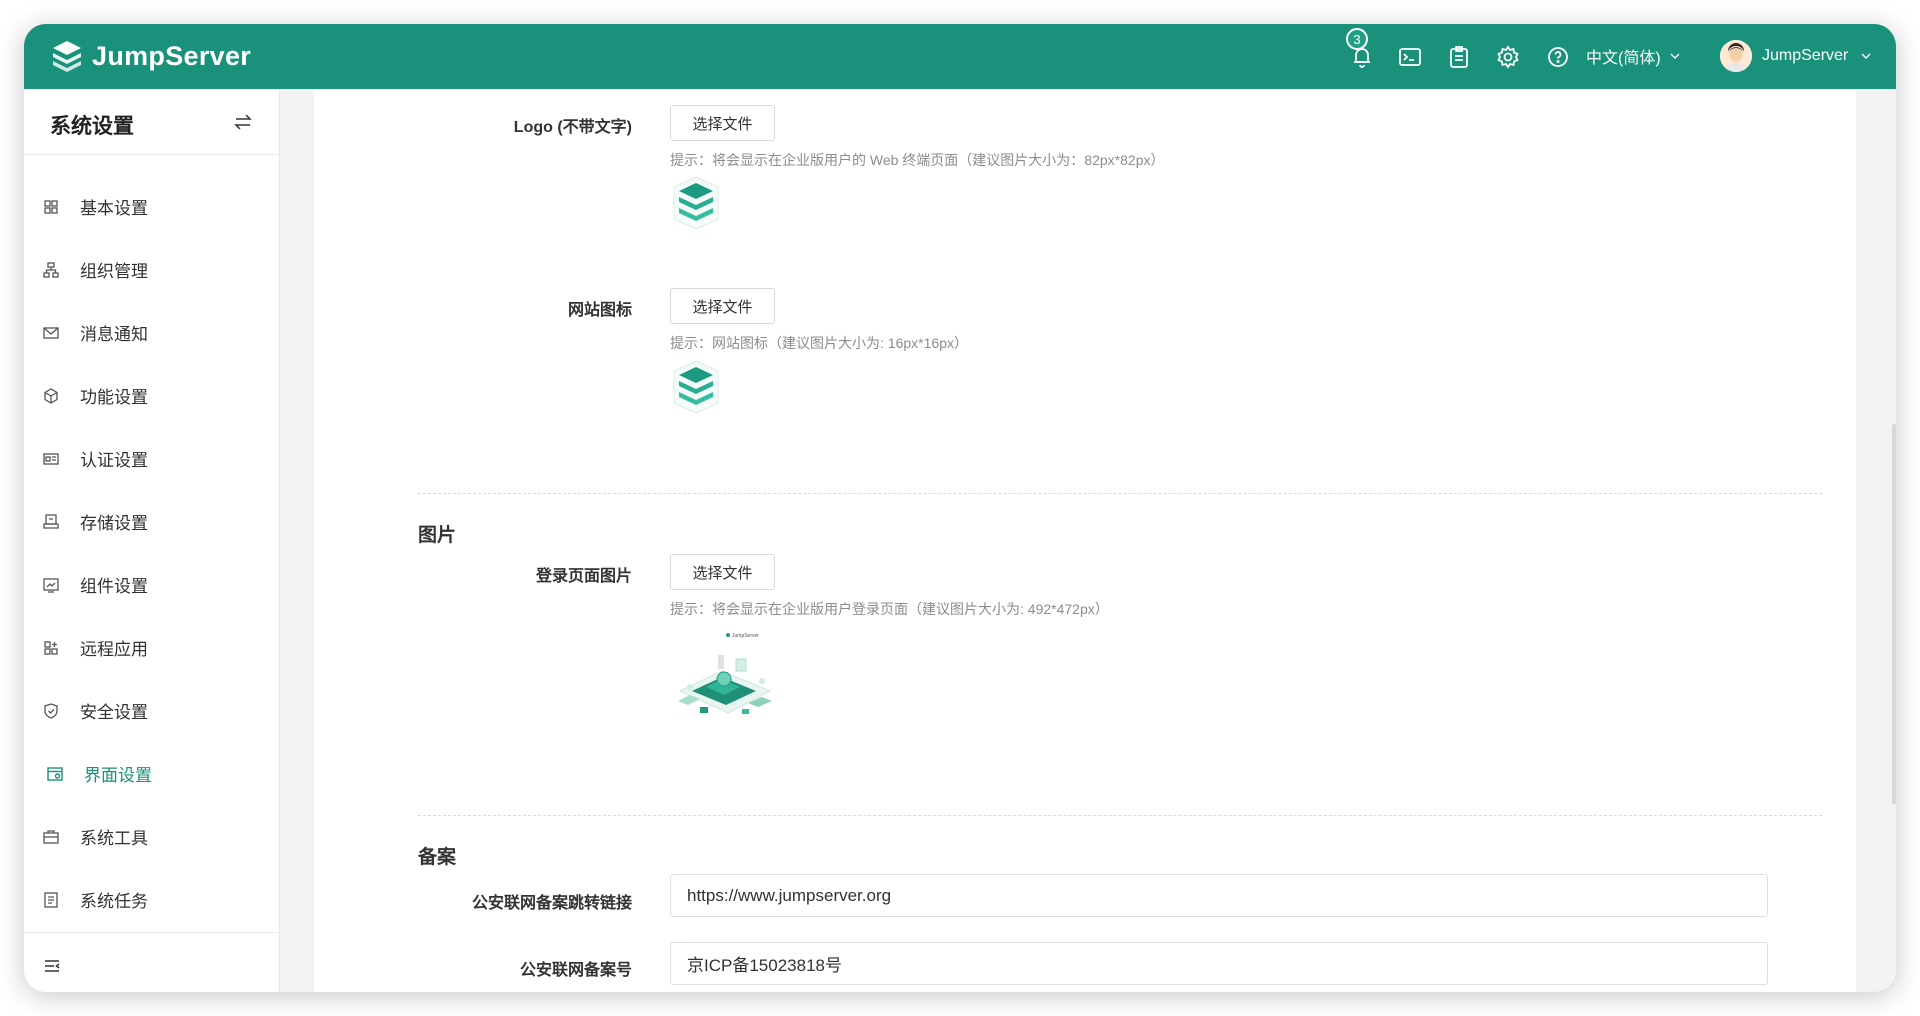  Describe the element at coordinates (152, 962) in the screenshot. I see `sidebar-footer` at that location.